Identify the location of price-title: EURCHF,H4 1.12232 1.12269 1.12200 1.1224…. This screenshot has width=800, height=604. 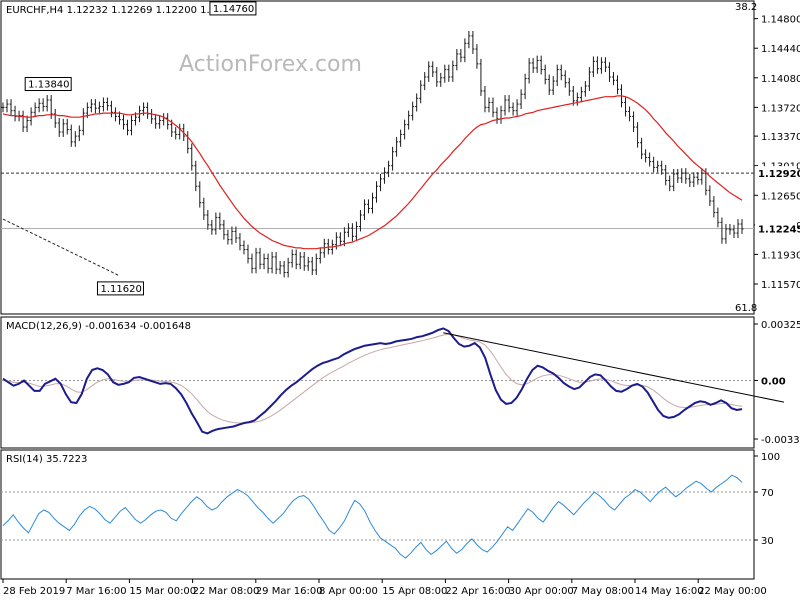
(124, 10).